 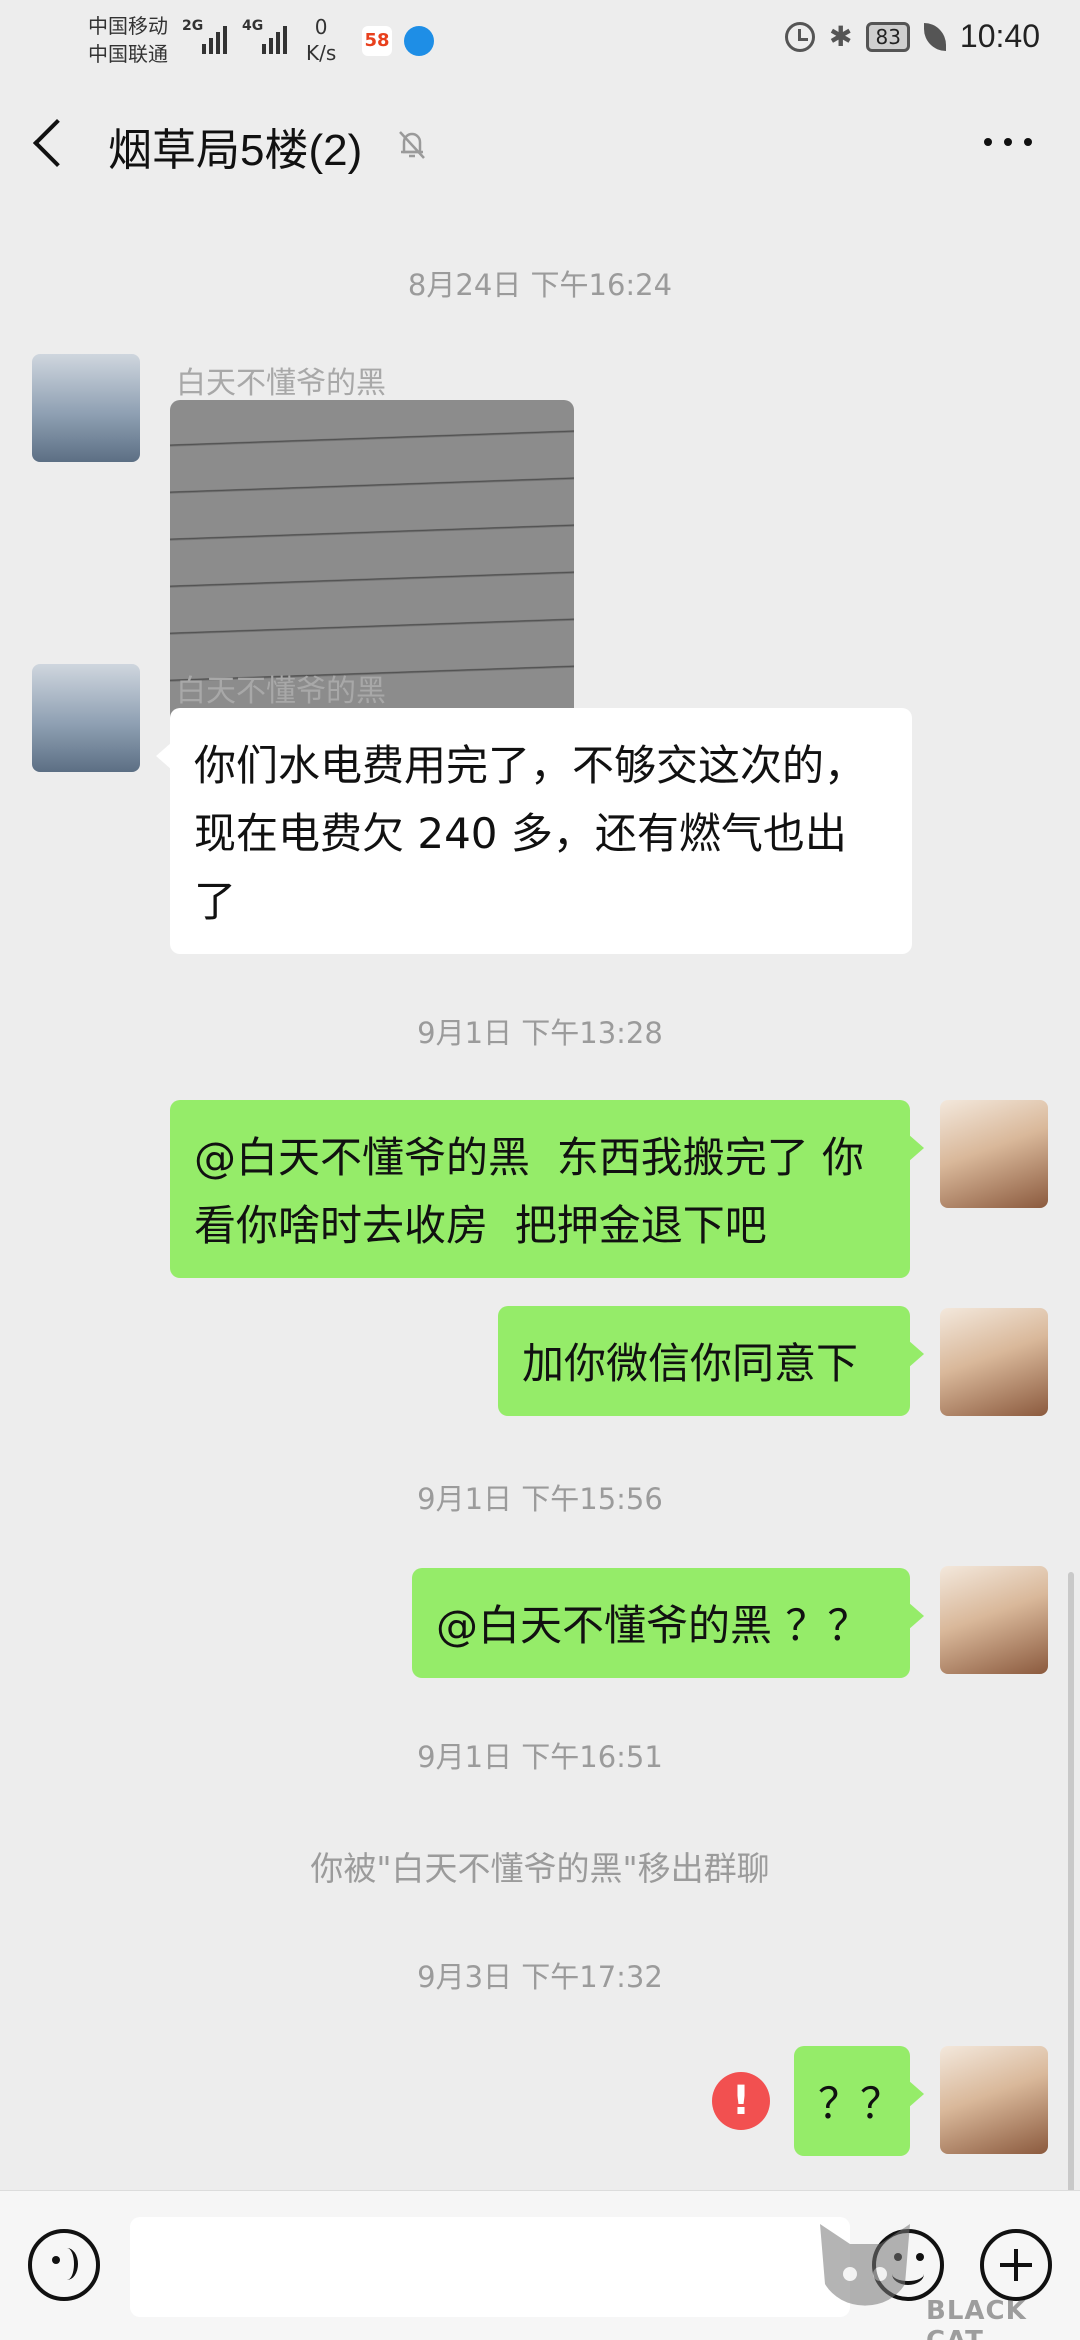 What do you see at coordinates (490, 2267) in the screenshot?
I see `message-input` at bounding box center [490, 2267].